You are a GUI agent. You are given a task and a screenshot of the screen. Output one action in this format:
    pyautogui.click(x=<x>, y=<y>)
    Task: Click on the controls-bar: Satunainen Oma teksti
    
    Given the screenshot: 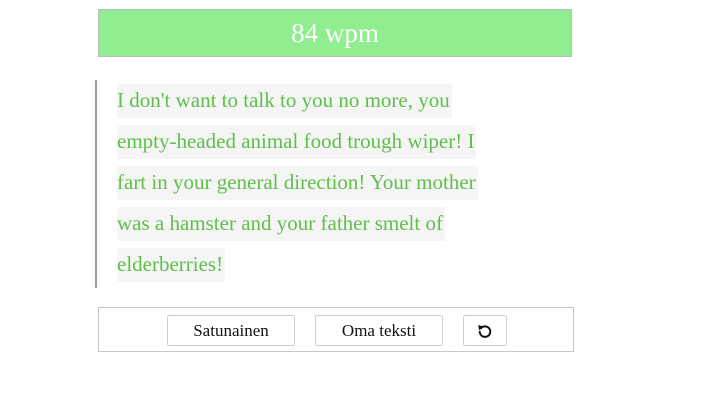 What is the action you would take?
    pyautogui.click(x=336, y=329)
    